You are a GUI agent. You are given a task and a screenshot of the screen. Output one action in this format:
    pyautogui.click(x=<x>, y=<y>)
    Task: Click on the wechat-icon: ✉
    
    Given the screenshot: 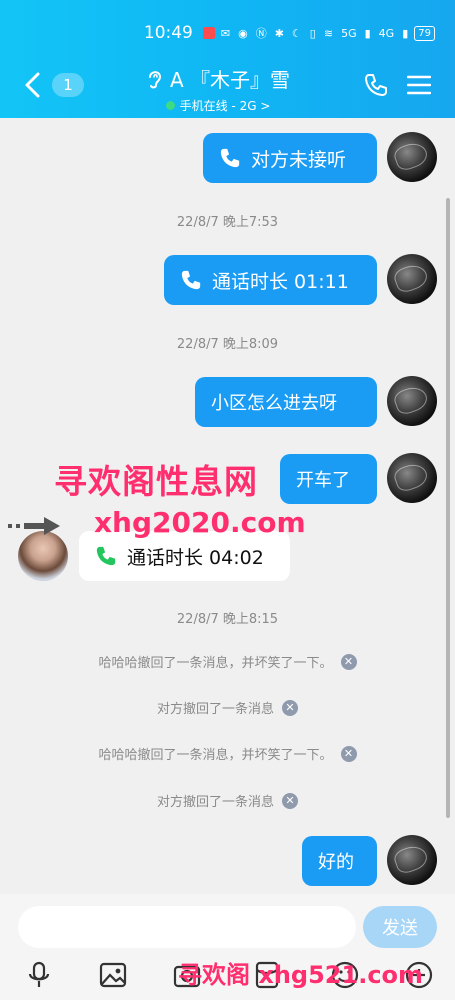 What is the action you would take?
    pyautogui.click(x=225, y=33)
    